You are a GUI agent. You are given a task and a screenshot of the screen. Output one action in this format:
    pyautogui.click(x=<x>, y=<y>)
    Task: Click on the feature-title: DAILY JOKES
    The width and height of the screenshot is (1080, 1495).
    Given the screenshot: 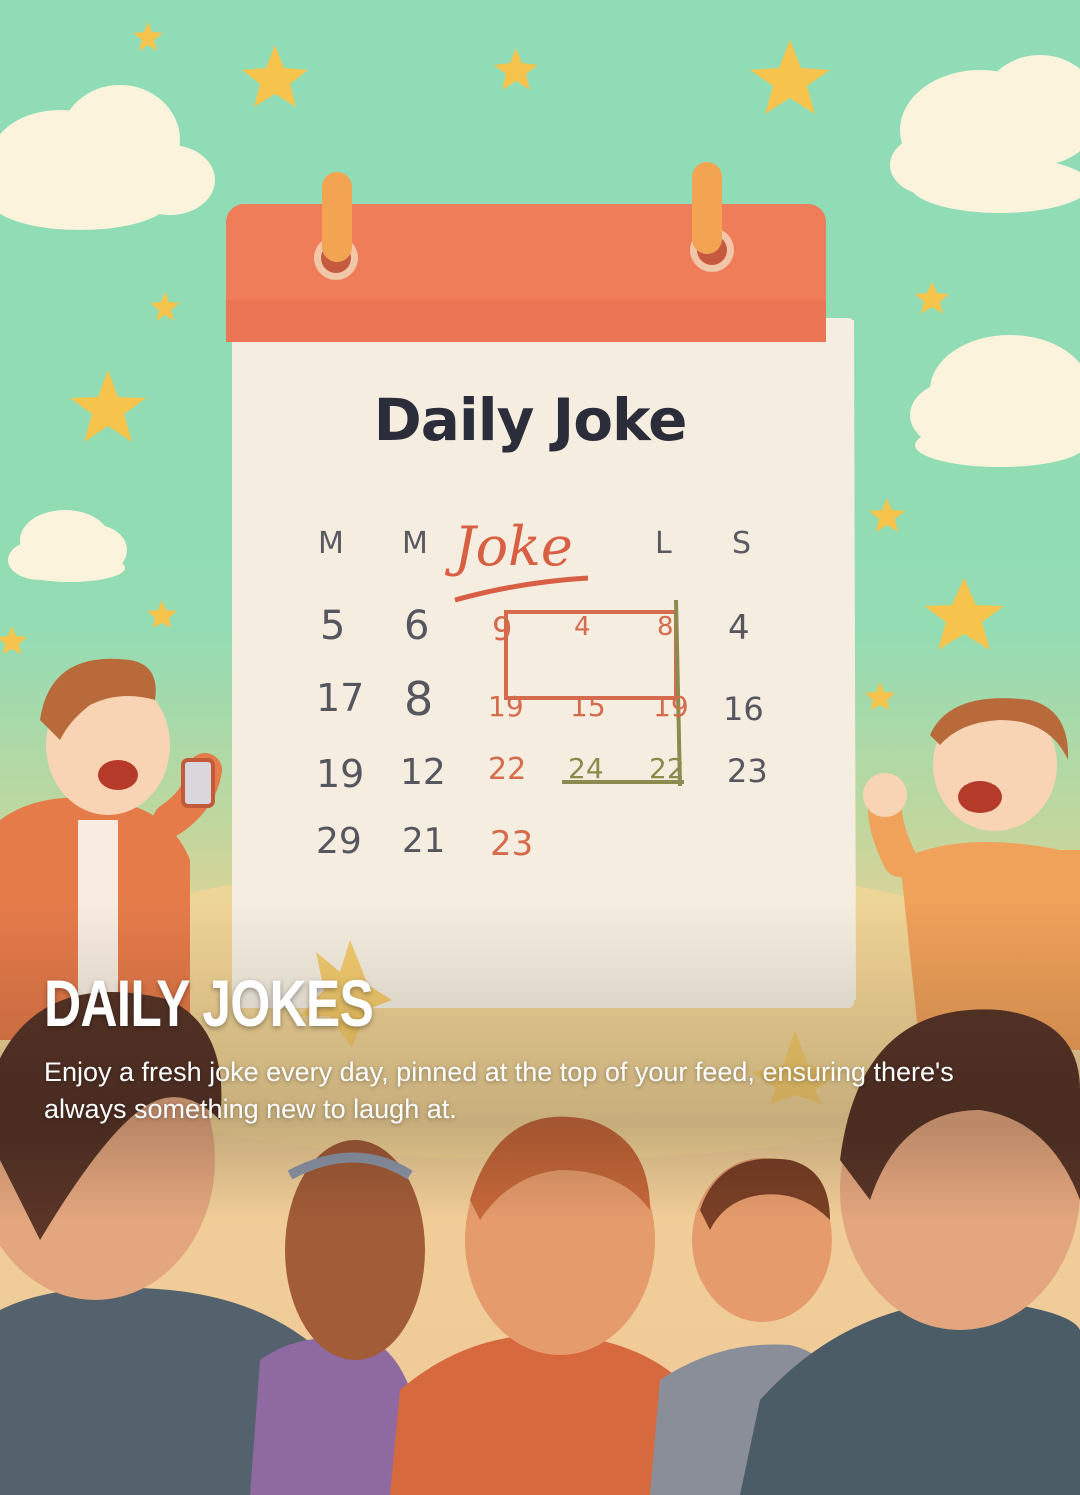 What is the action you would take?
    pyautogui.click(x=209, y=1003)
    